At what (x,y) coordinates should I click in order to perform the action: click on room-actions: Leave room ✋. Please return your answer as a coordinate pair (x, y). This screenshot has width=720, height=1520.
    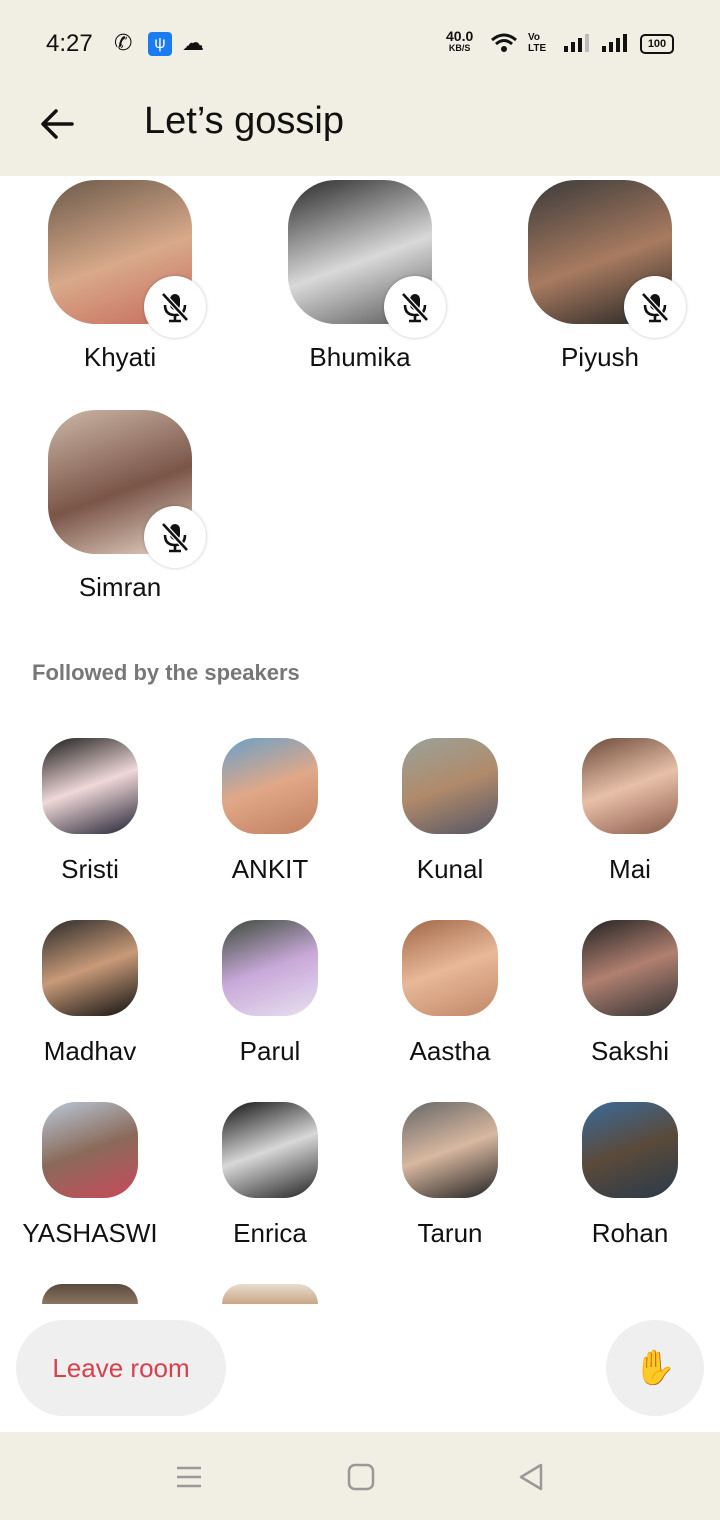
    Looking at the image, I should click on (360, 1368).